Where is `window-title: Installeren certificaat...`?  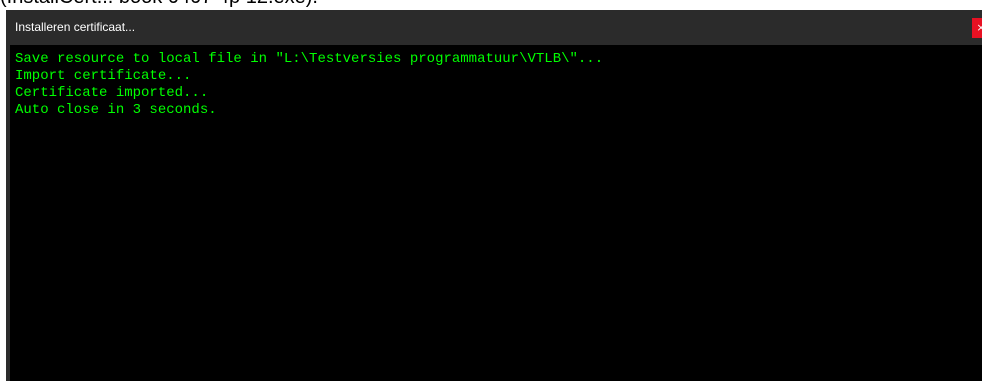 window-title: Installeren certificaat... is located at coordinates (75, 27).